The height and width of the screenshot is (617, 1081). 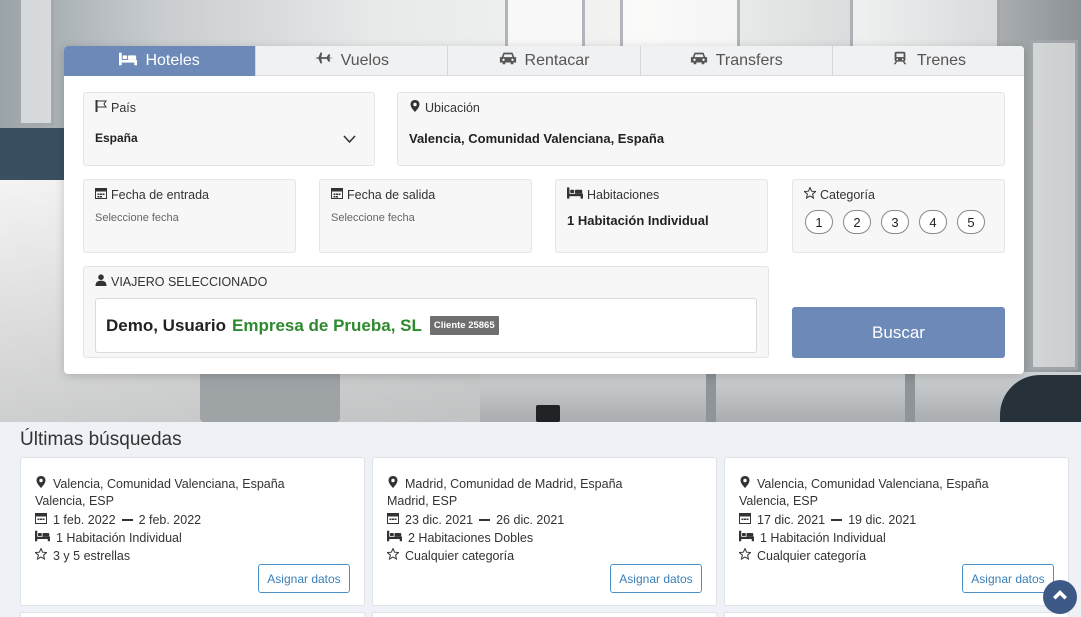 I want to click on tab-vuelos: Vuelos, so click(x=352, y=61).